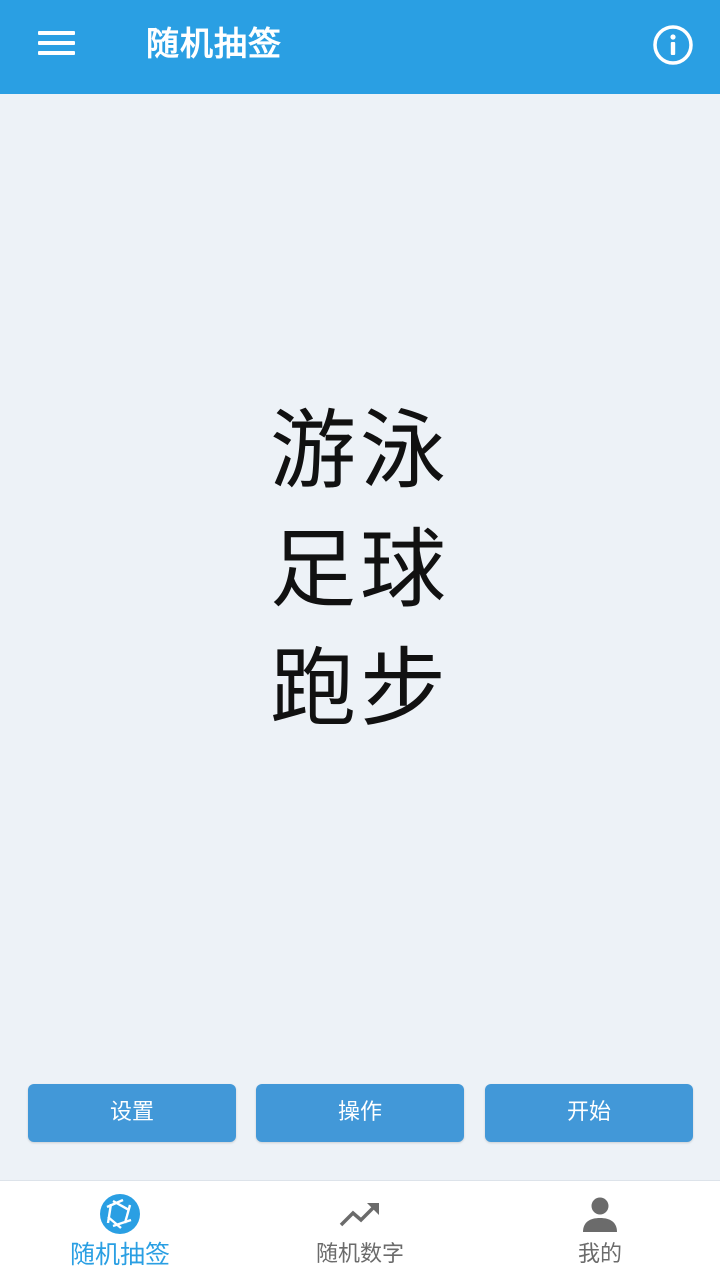 The image size is (720, 1280). I want to click on operate-button: 操作, so click(360, 1113).